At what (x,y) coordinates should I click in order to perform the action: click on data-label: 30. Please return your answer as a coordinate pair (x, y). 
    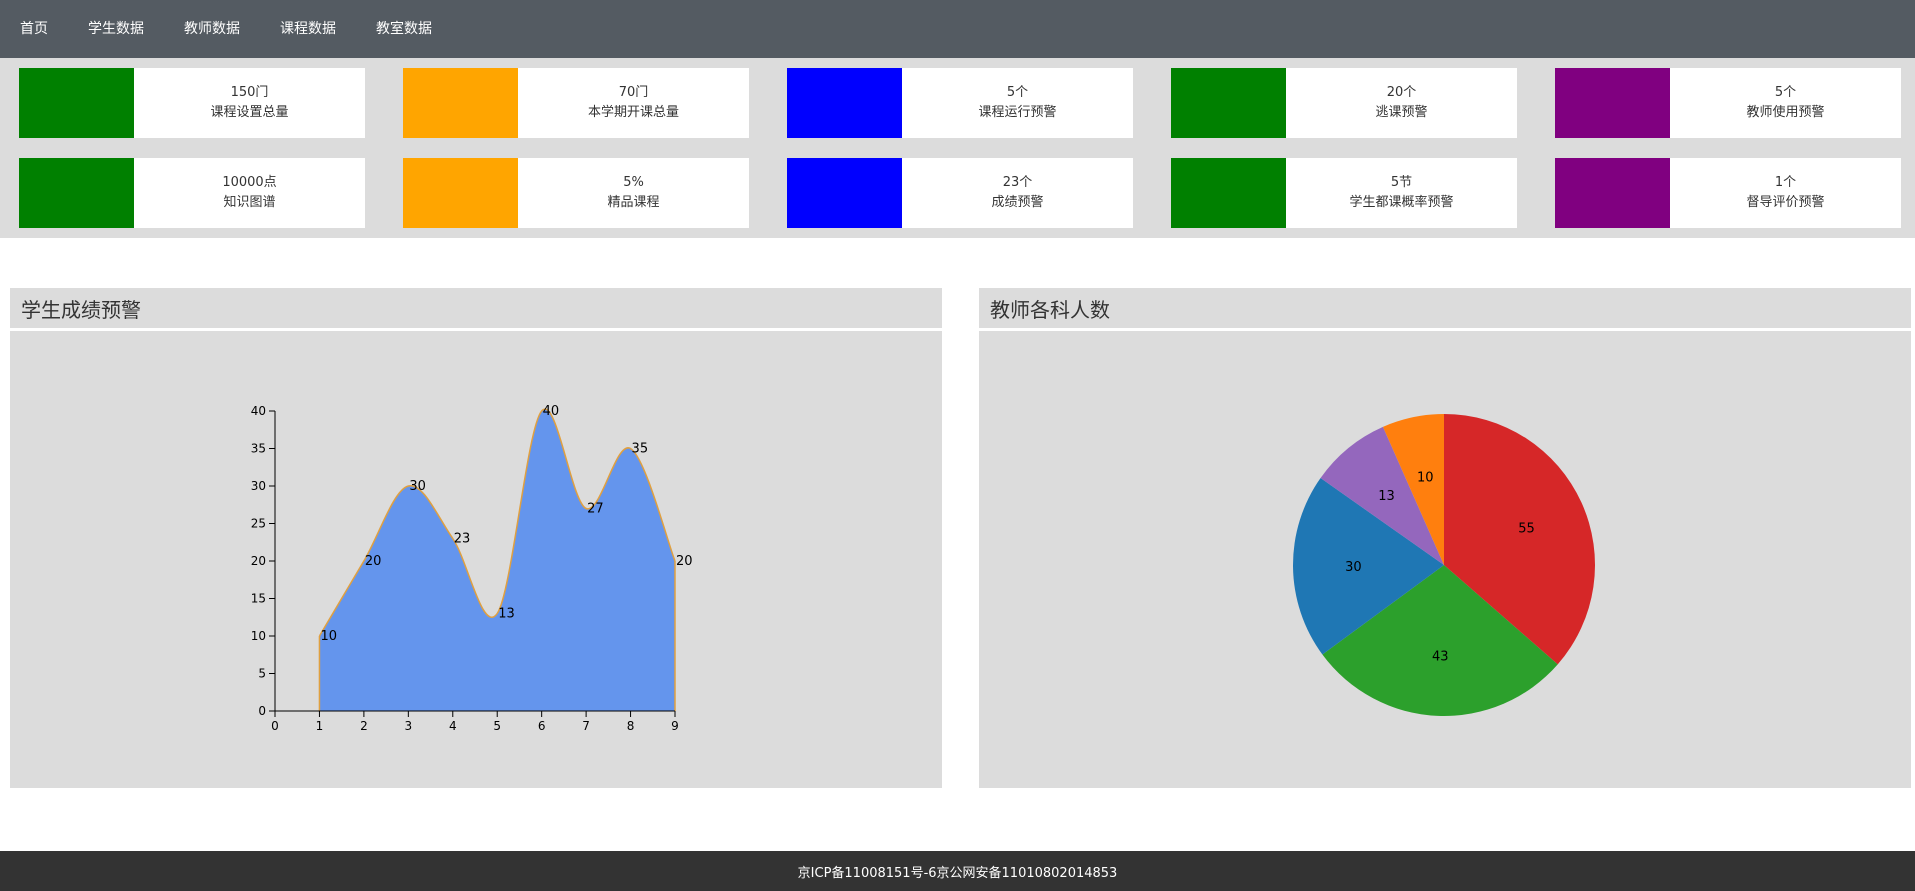
    Looking at the image, I should click on (417, 486).